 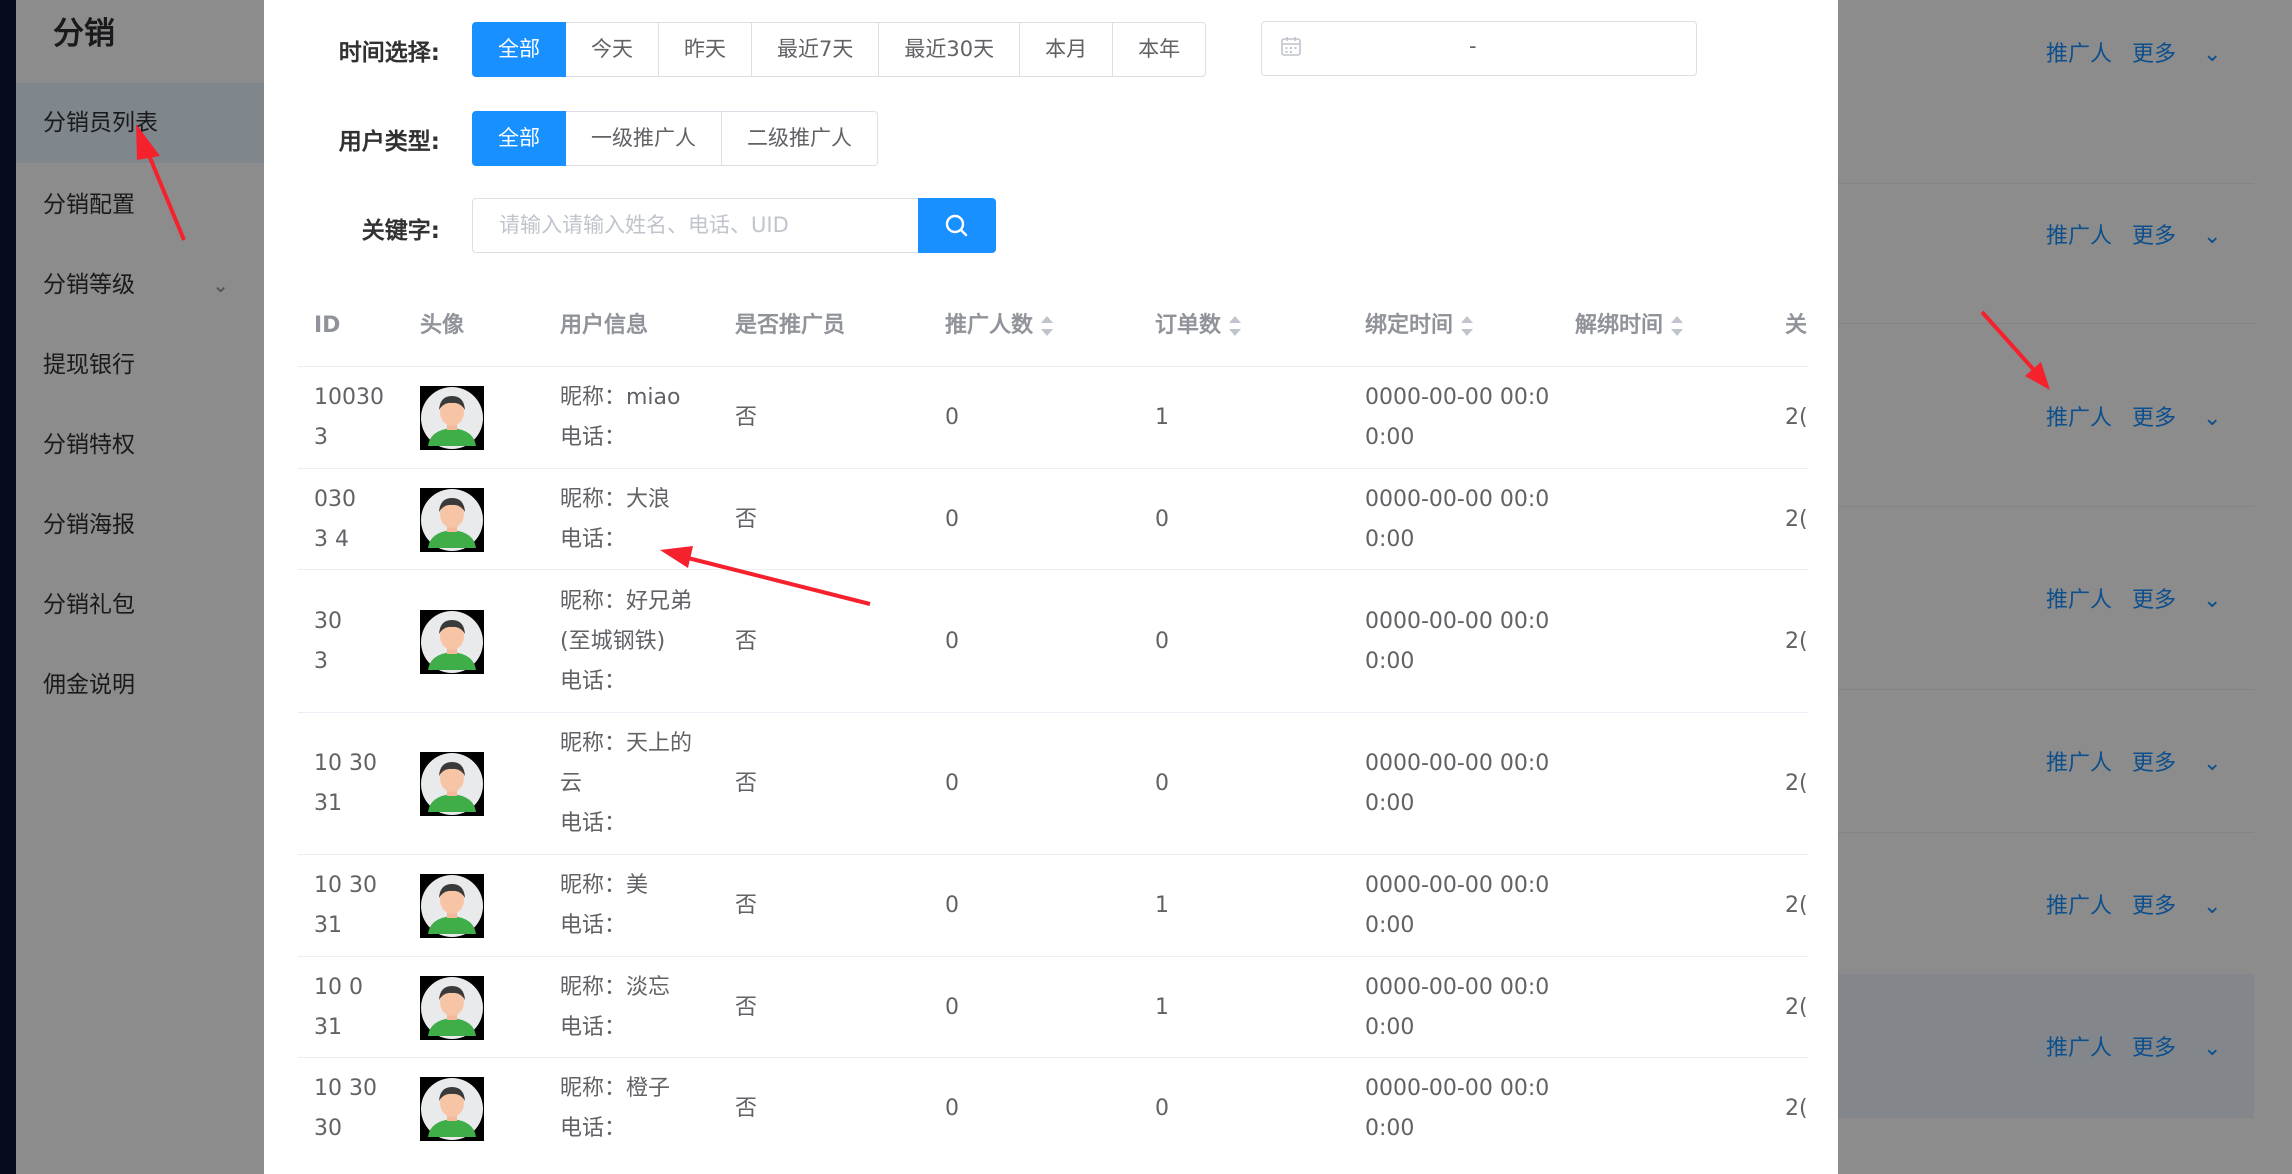 I want to click on cell-id: 10 30 30, so click(x=345, y=1109).